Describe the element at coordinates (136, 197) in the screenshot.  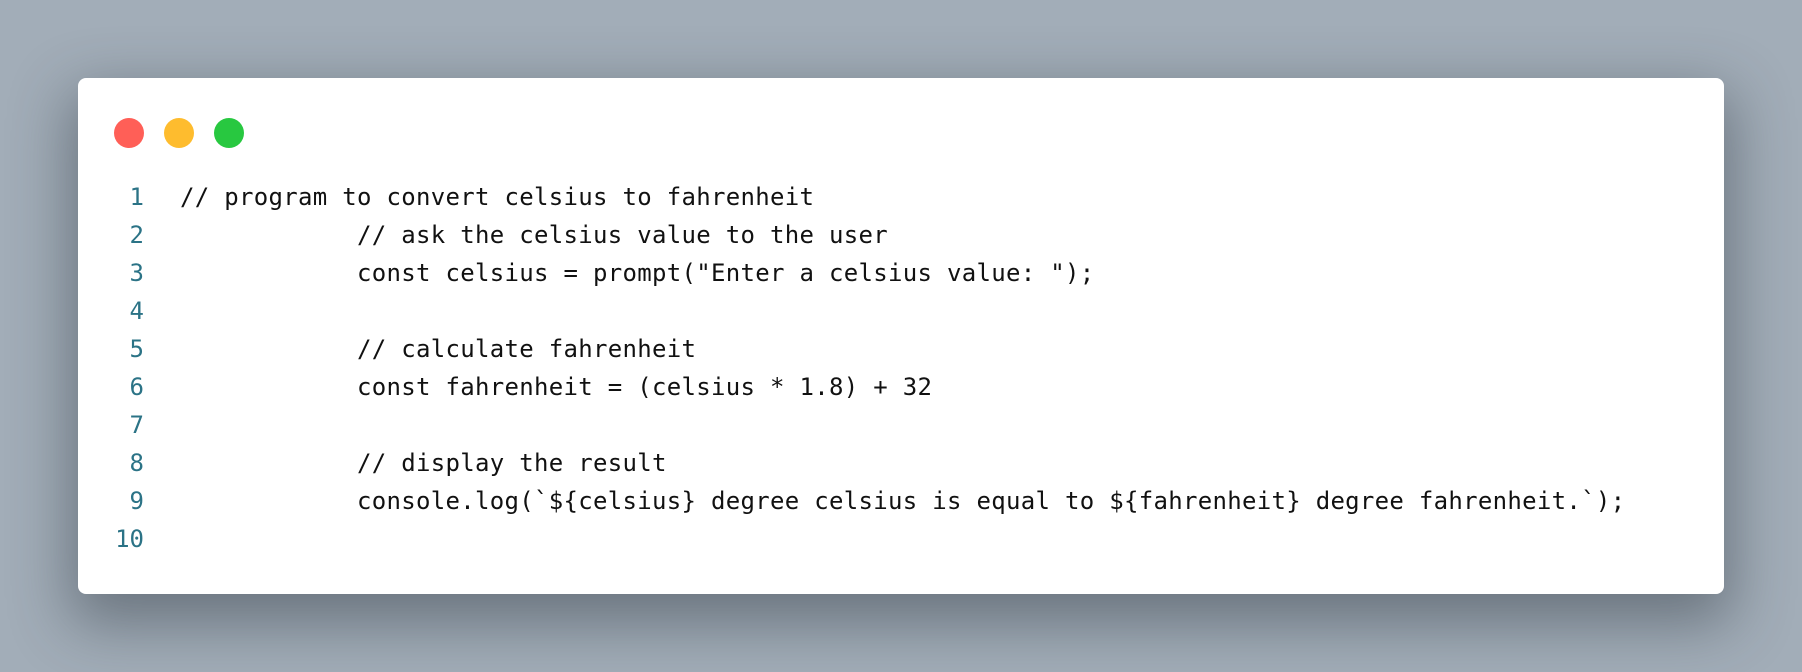
I see `line-number: 1` at that location.